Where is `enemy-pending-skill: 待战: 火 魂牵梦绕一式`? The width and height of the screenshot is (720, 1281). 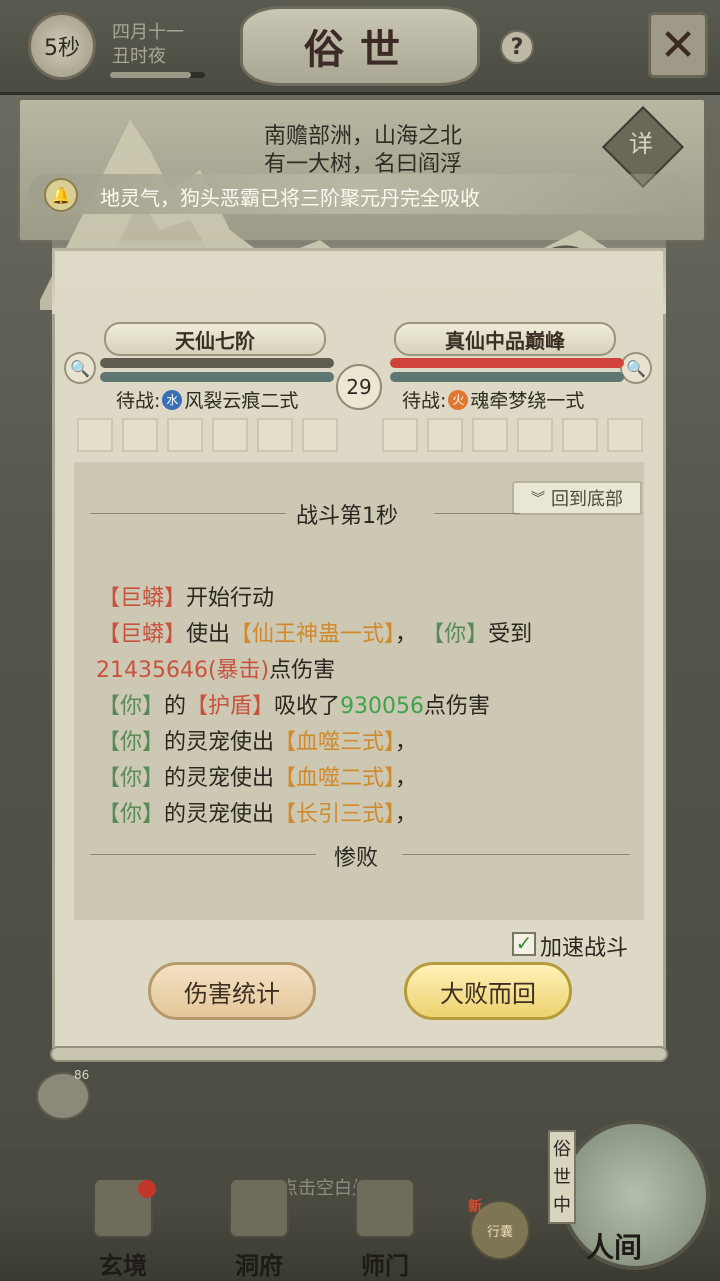
enemy-pending-skill: 待战: 火 魂牵梦绕一式 is located at coordinates (493, 399).